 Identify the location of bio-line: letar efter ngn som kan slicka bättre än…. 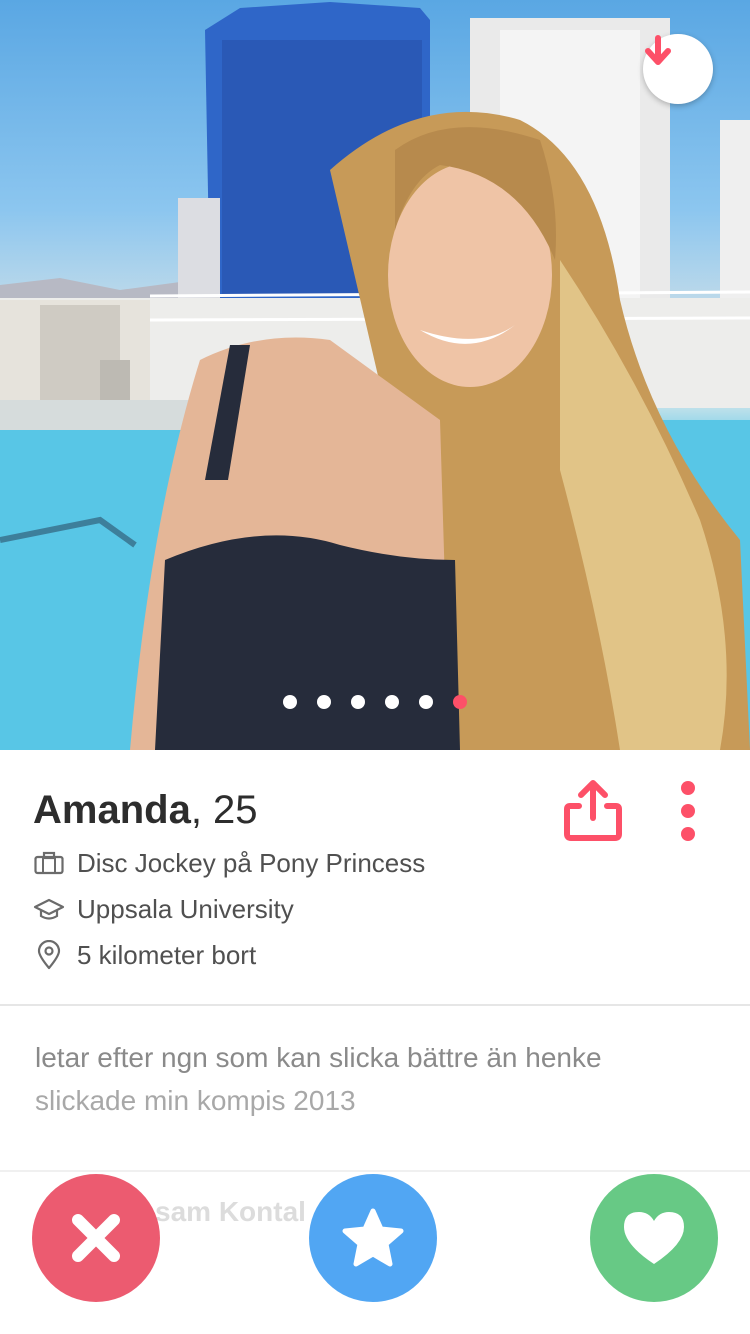
(318, 1057).